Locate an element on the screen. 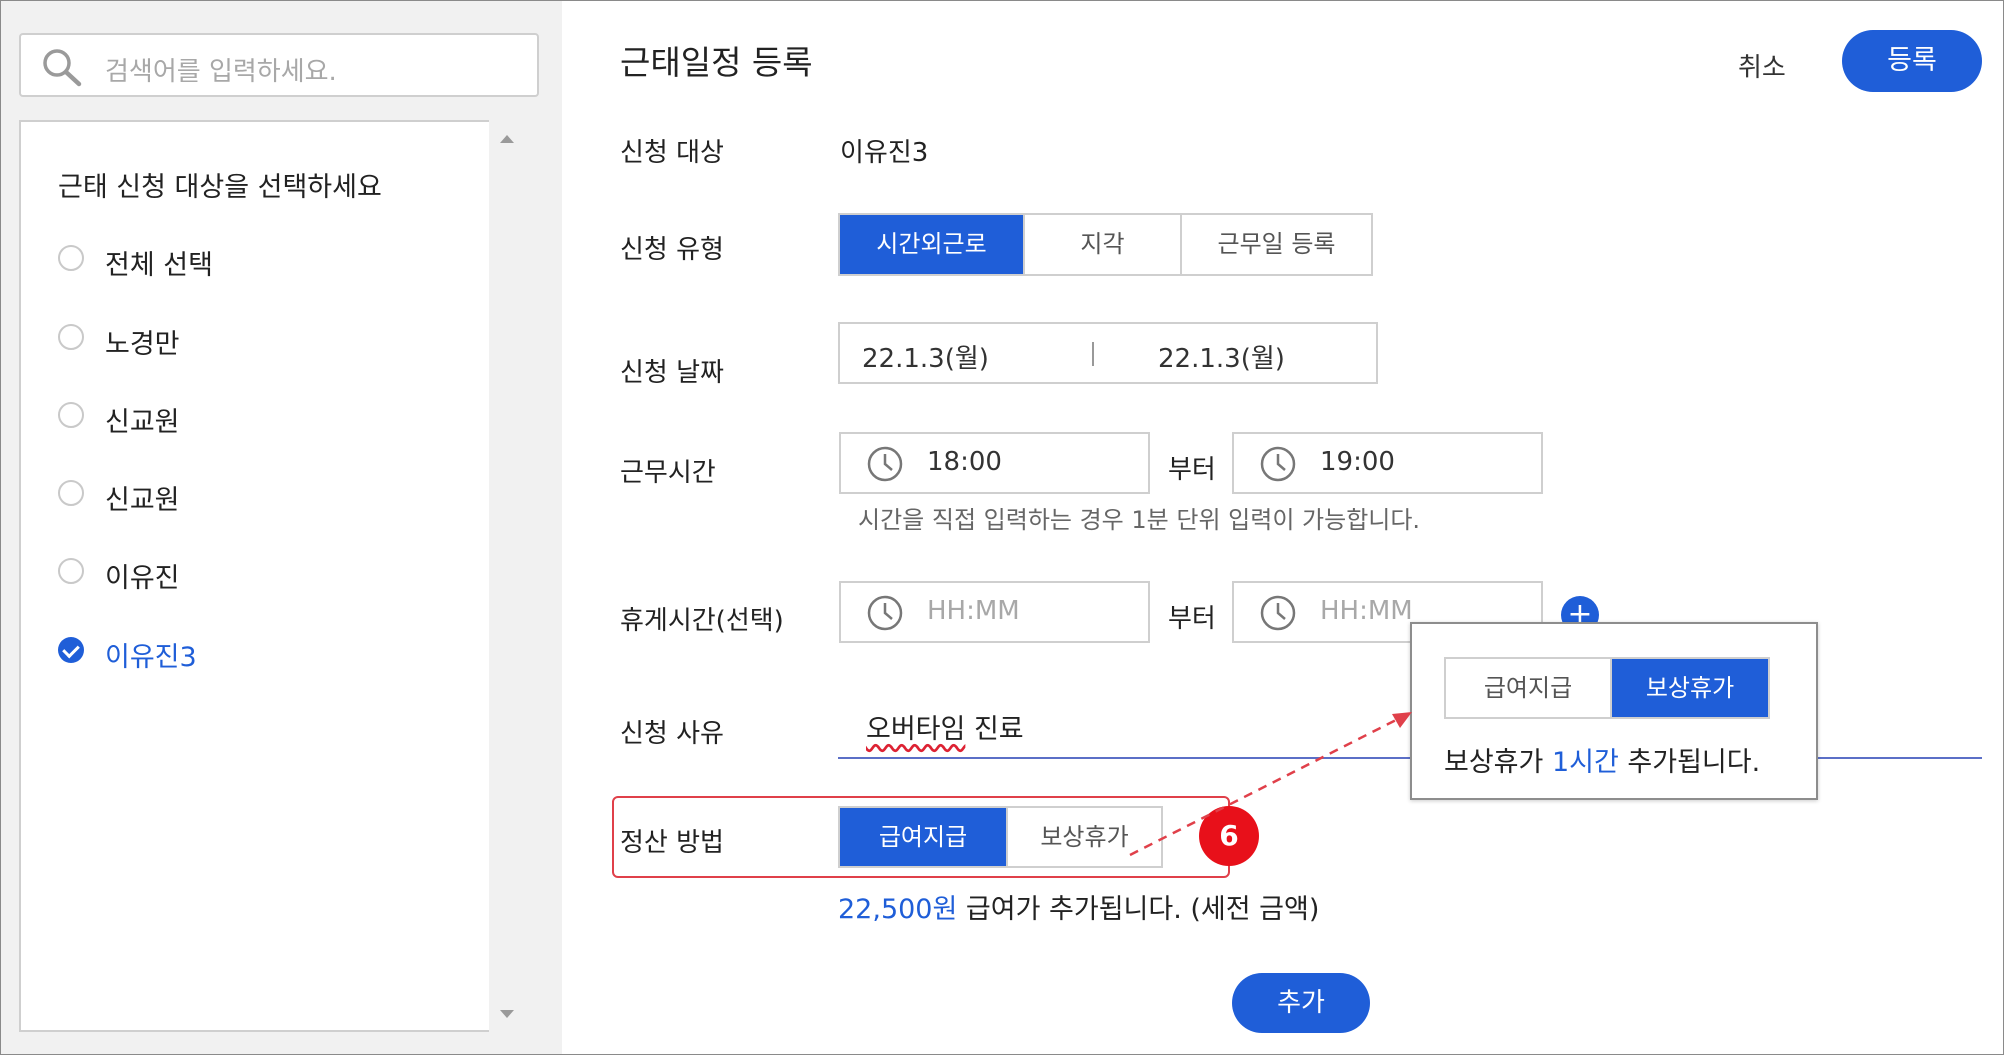 The height and width of the screenshot is (1055, 2004). type-segmented-control: 시간외근로 지각 근무일 등록 is located at coordinates (1105, 244).